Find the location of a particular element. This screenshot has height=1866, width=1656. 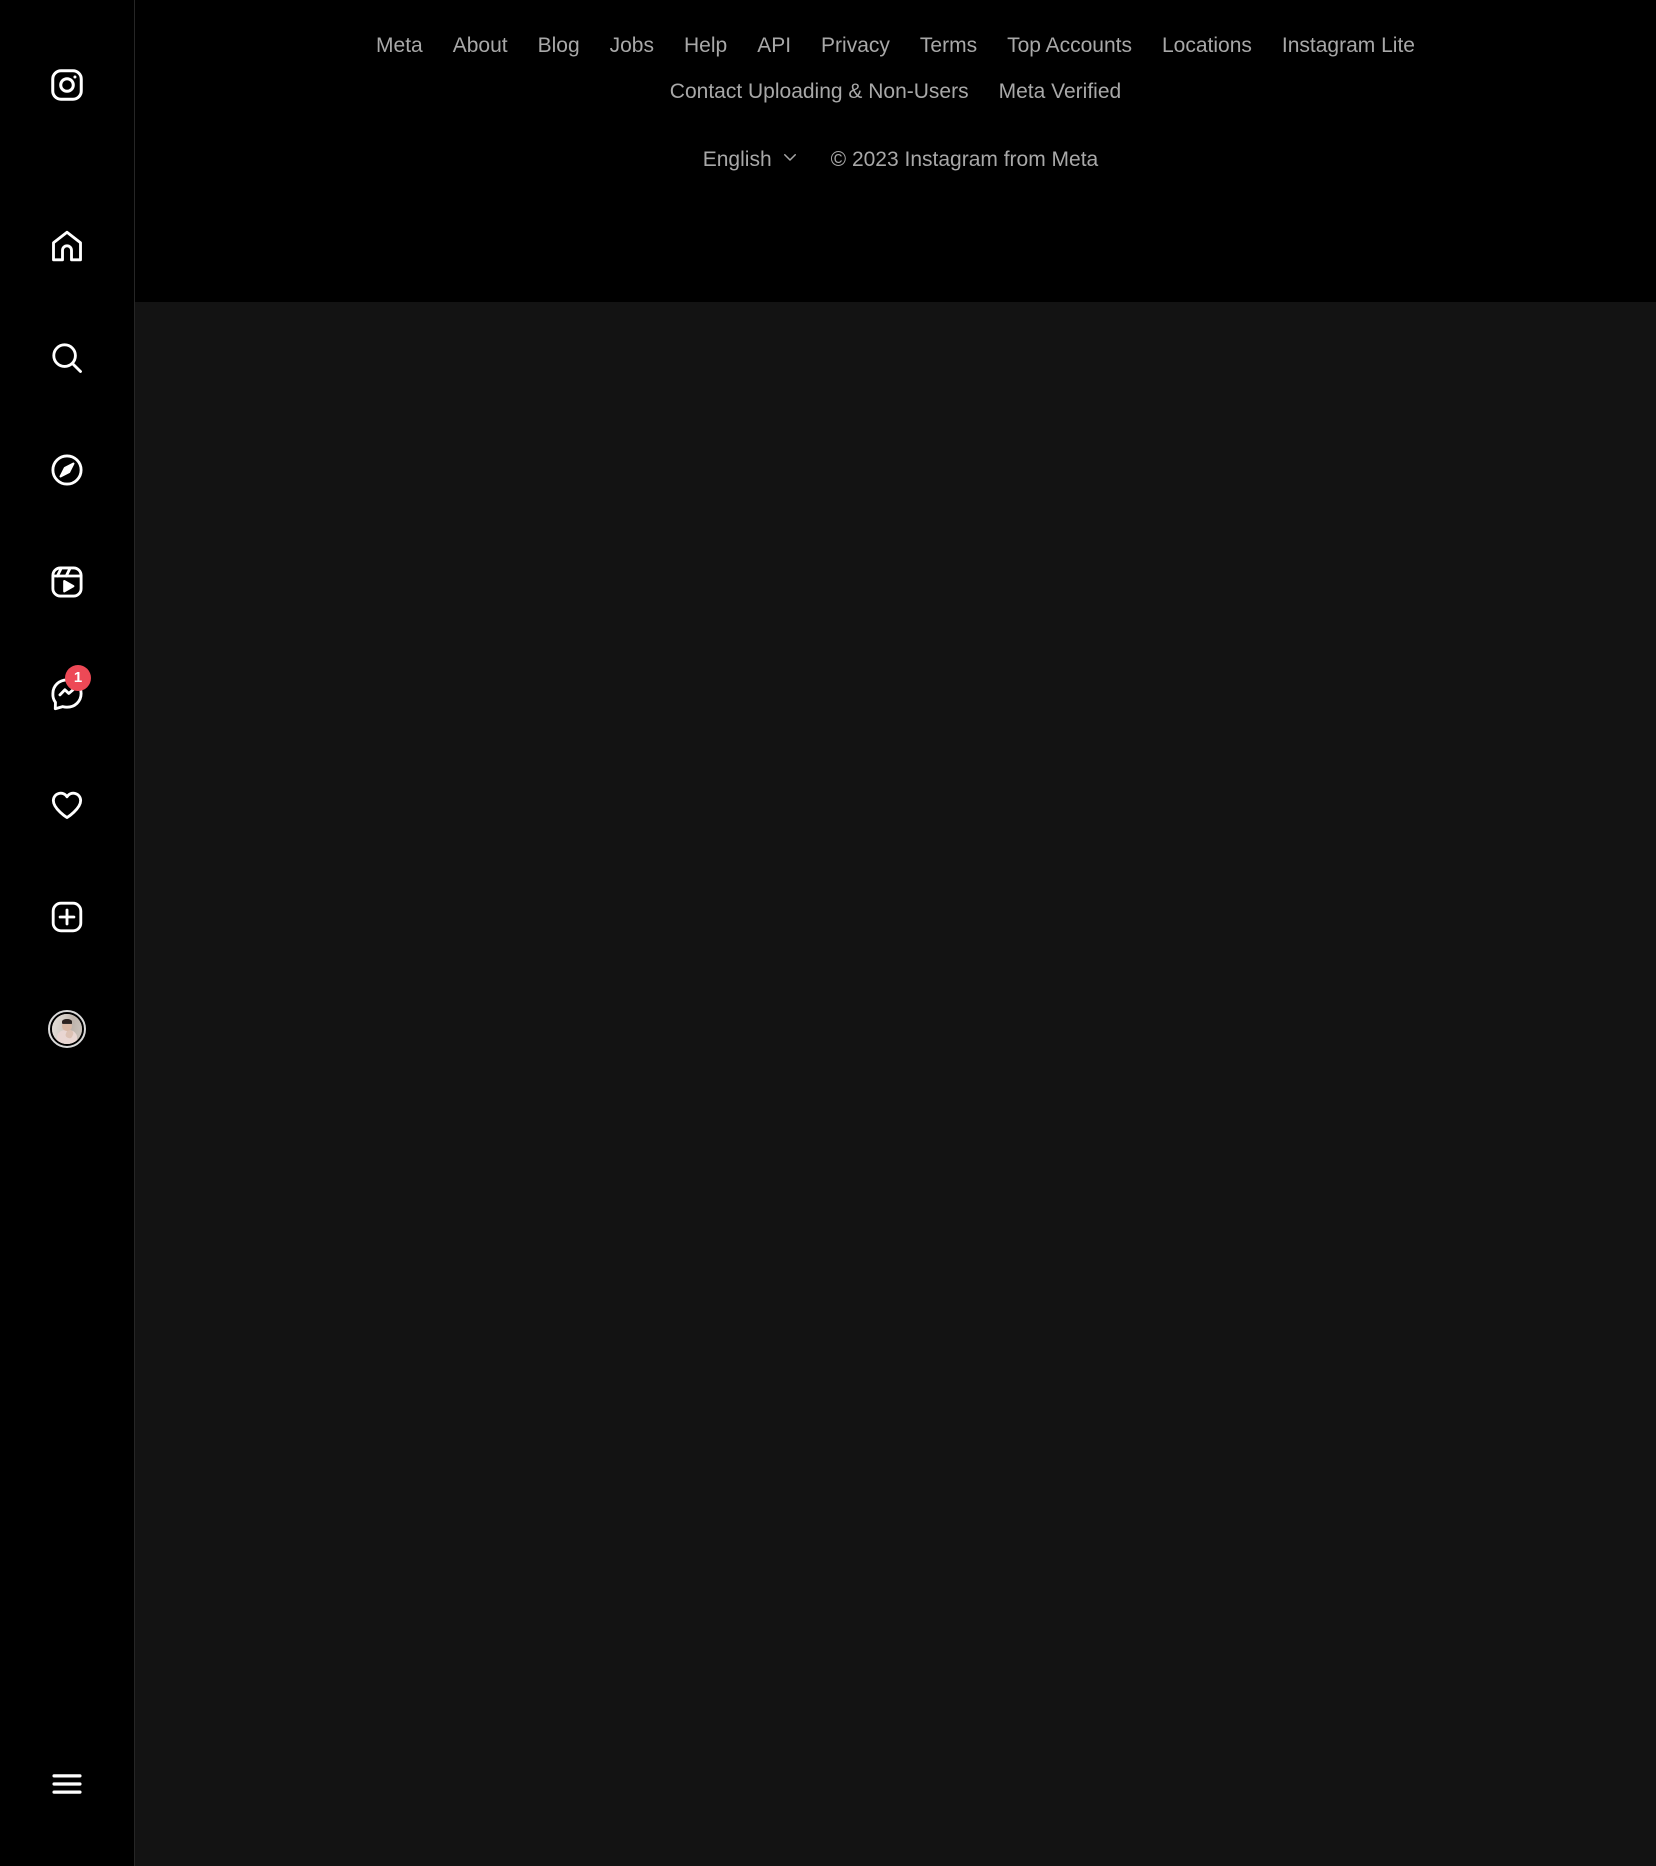

footer-link-meta: Meta is located at coordinates (399, 46).